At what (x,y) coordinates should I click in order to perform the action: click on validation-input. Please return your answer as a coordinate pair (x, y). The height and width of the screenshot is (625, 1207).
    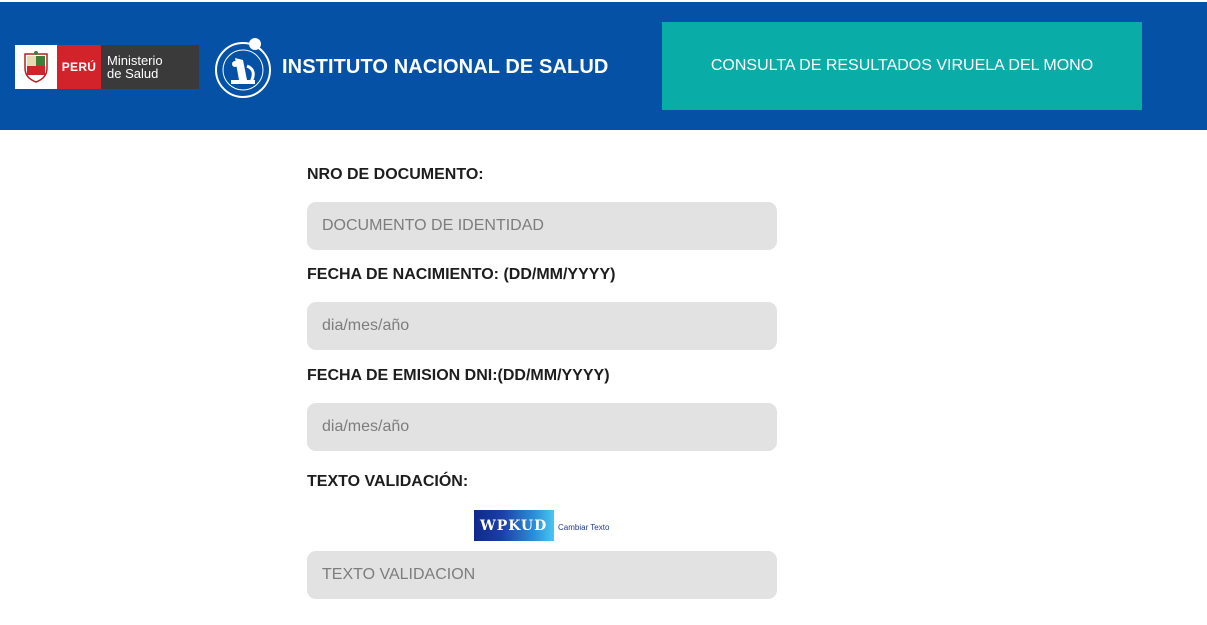
    Looking at the image, I should click on (542, 575).